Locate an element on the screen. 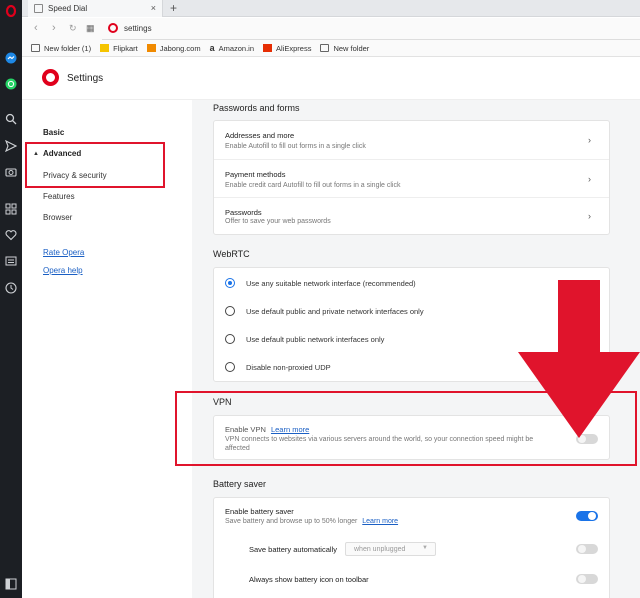 The image size is (640, 598). webrtc-section-title: WebRTC is located at coordinates (231, 254).